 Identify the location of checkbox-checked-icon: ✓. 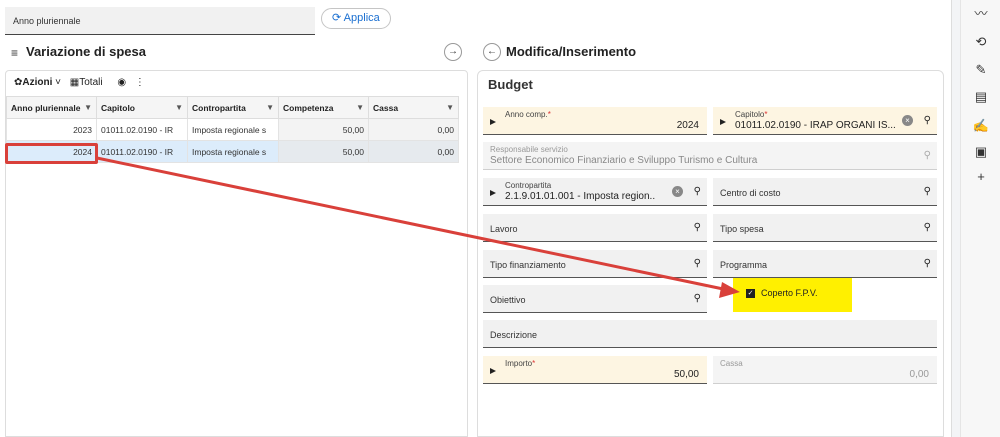
(750, 293).